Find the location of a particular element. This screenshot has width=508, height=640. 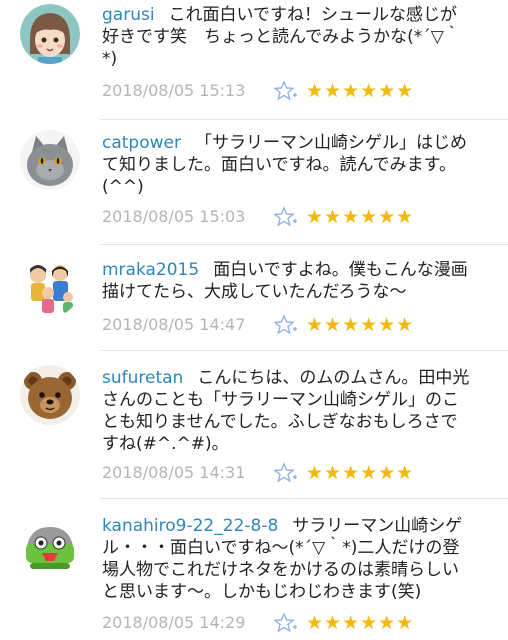

timestamp: 2018/08/05 14:31 is located at coordinates (174, 472).